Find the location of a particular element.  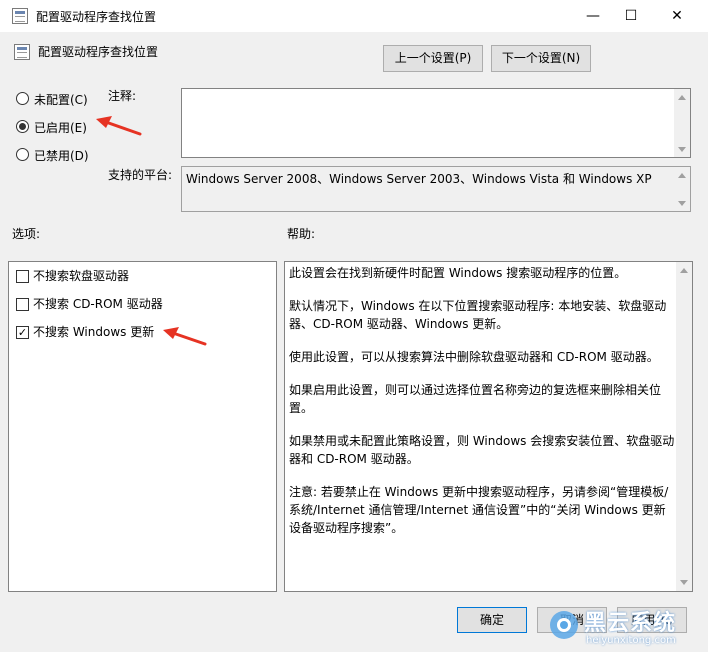

watermark-url: heiyunxitong.com is located at coordinates (631, 640).